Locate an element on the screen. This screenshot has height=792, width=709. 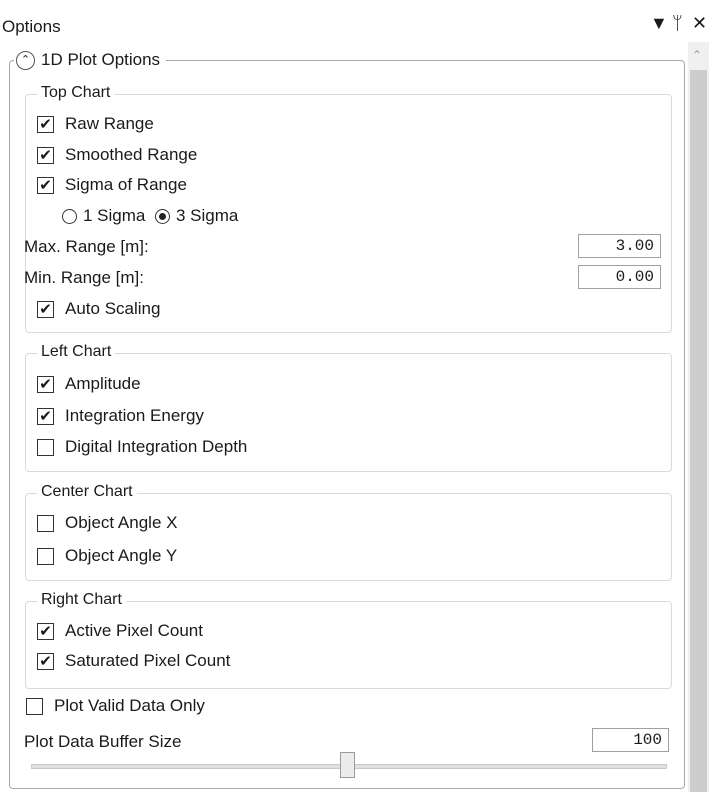
saturated-pixel-count-option: ✔ Saturated Pixel Count is located at coordinates (133, 661).